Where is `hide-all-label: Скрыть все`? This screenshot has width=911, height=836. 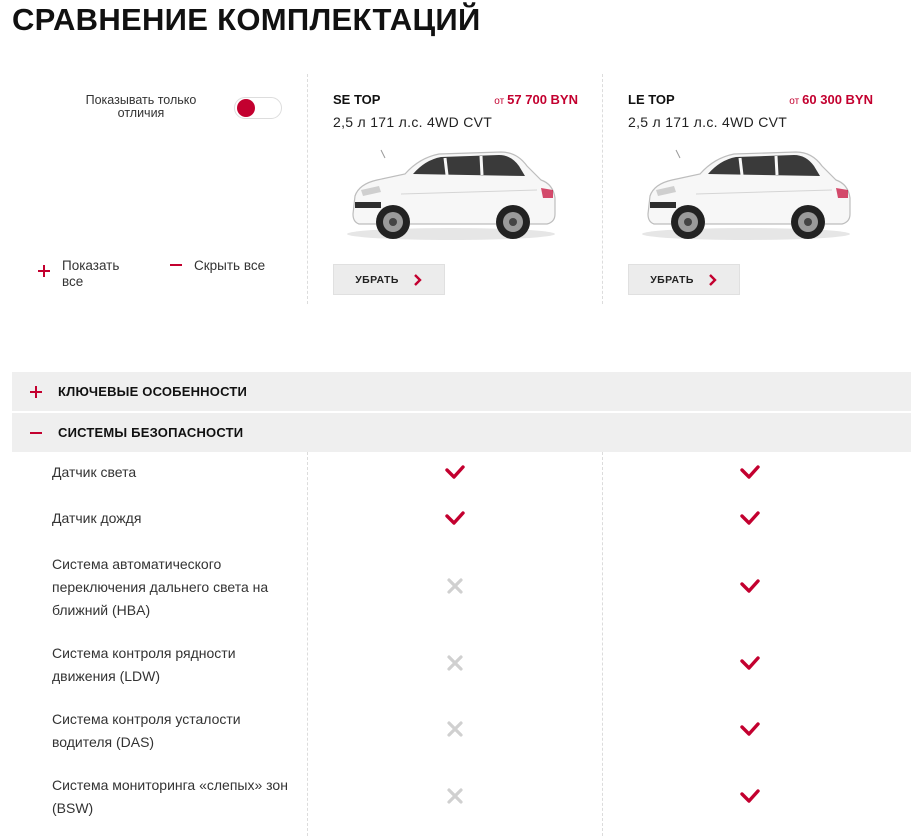 hide-all-label: Скрыть все is located at coordinates (230, 265).